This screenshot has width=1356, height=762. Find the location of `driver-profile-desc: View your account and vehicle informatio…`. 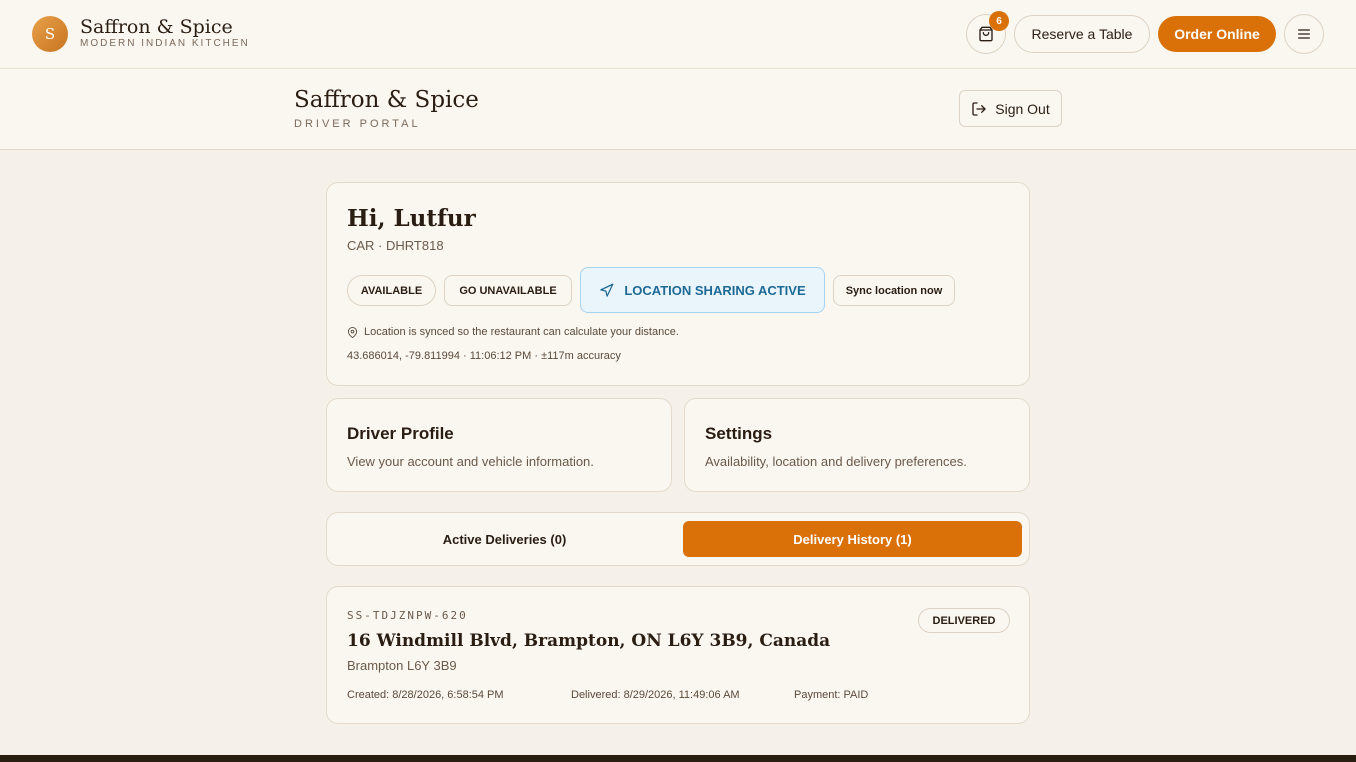

driver-profile-desc: View your account and vehicle informatio… is located at coordinates (470, 461).